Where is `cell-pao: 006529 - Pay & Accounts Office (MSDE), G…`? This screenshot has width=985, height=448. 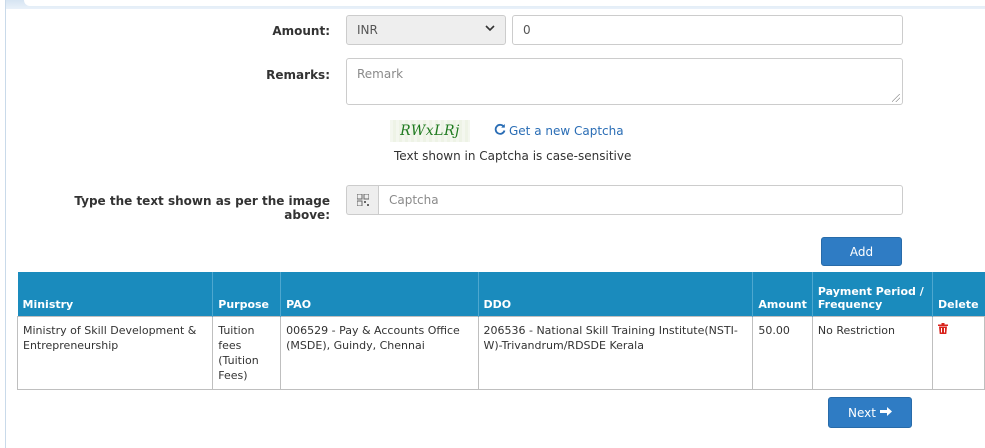 cell-pao: 006529 - Pay & Accounts Office (MSDE), G… is located at coordinates (379, 352).